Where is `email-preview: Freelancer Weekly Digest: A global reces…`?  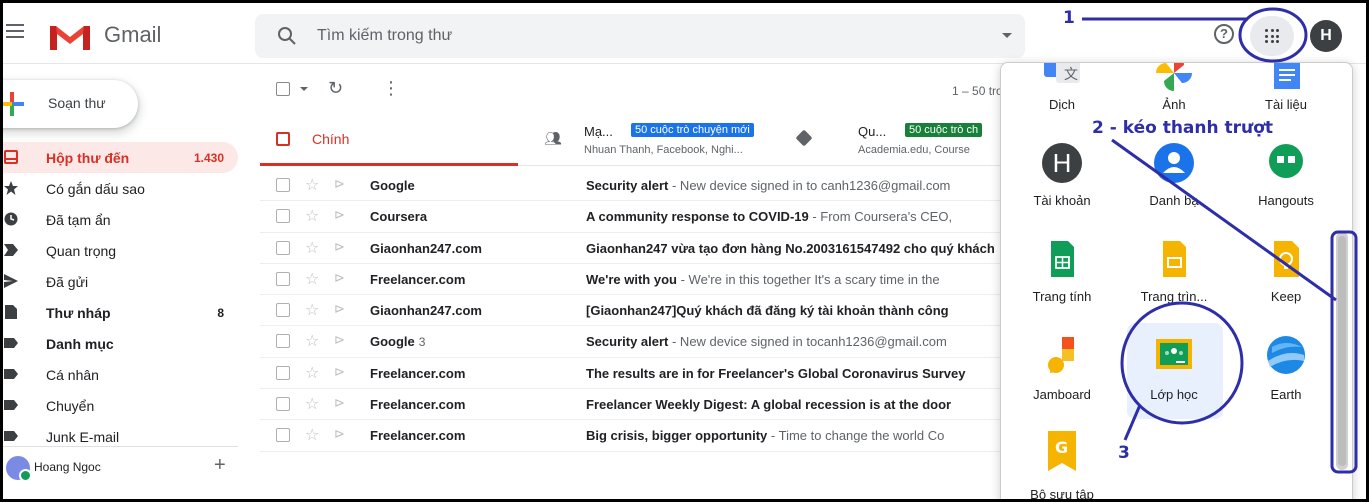
email-preview: Freelancer Weekly Digest: A global reces… is located at coordinates (793, 404).